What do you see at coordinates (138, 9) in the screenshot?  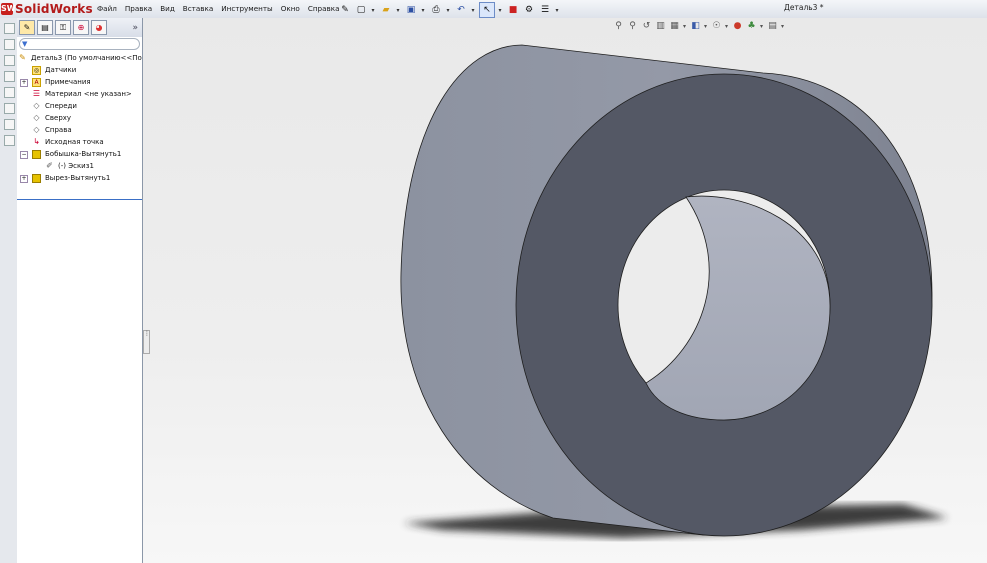 I see `menu-edit: Правка` at bounding box center [138, 9].